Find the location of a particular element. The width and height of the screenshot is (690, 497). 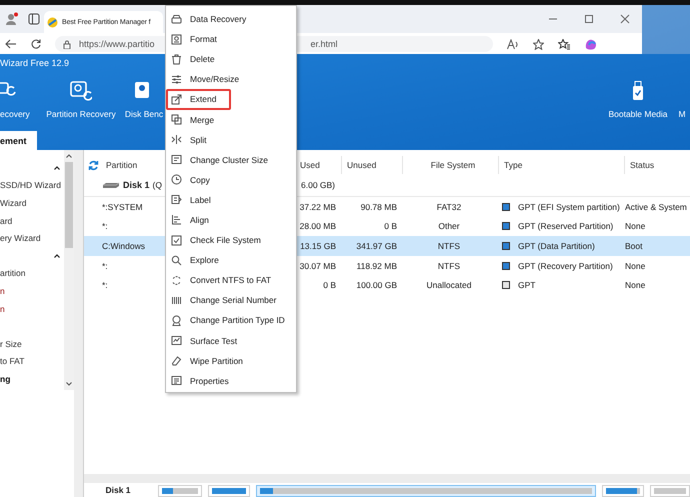

check-icon is located at coordinates (176, 240).